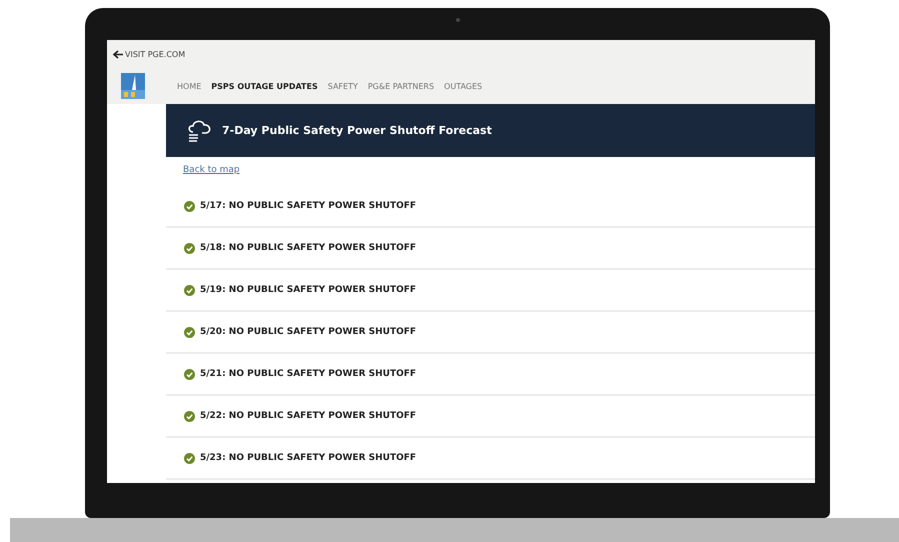 The image size is (899, 542). What do you see at coordinates (308, 206) in the screenshot?
I see `forecast-status: 5/17: NO PUBLIC SAFETY POWER SHUTOFF` at bounding box center [308, 206].